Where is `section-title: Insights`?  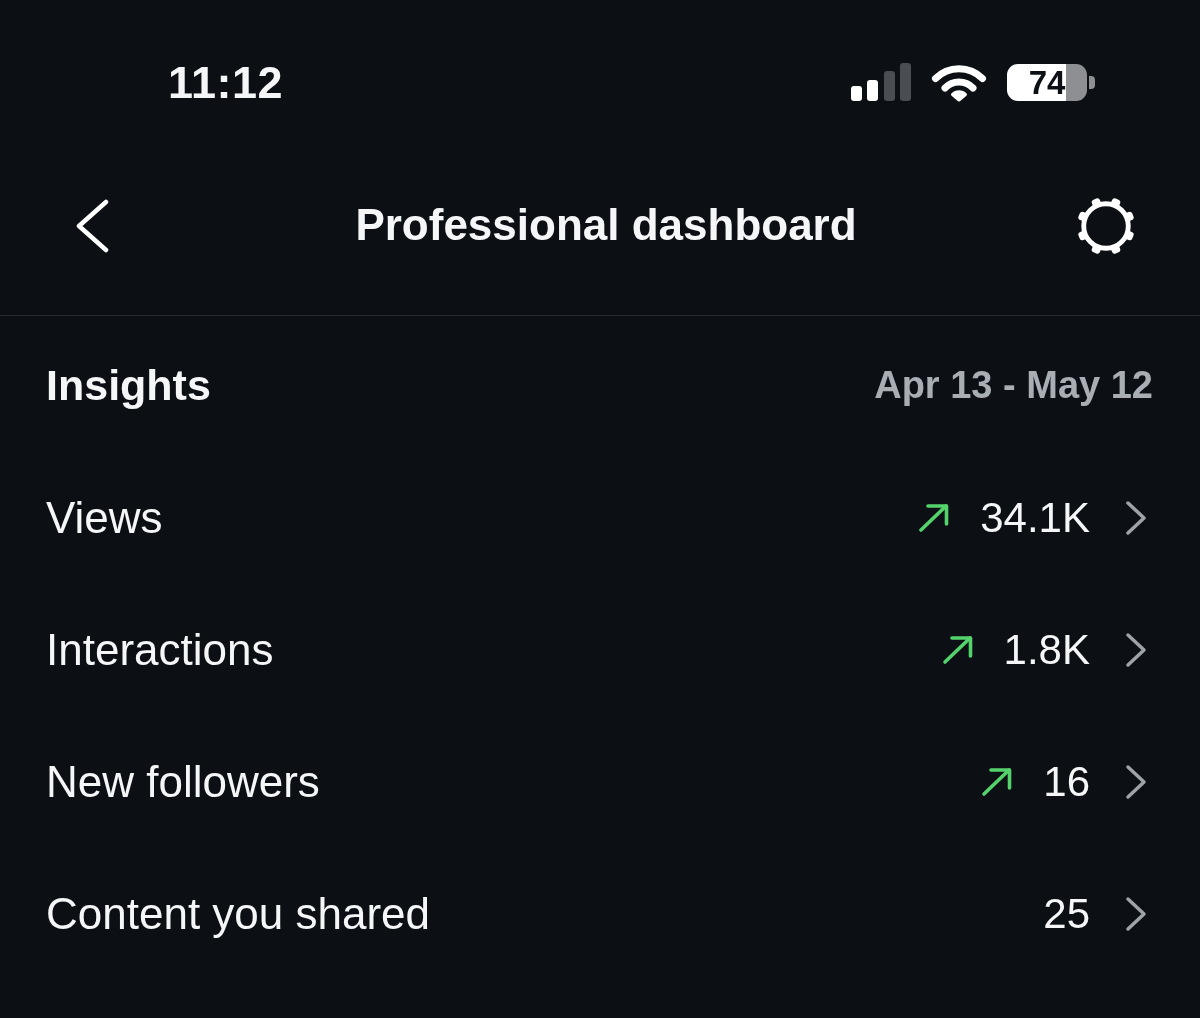
section-title: Insights is located at coordinates (128, 386).